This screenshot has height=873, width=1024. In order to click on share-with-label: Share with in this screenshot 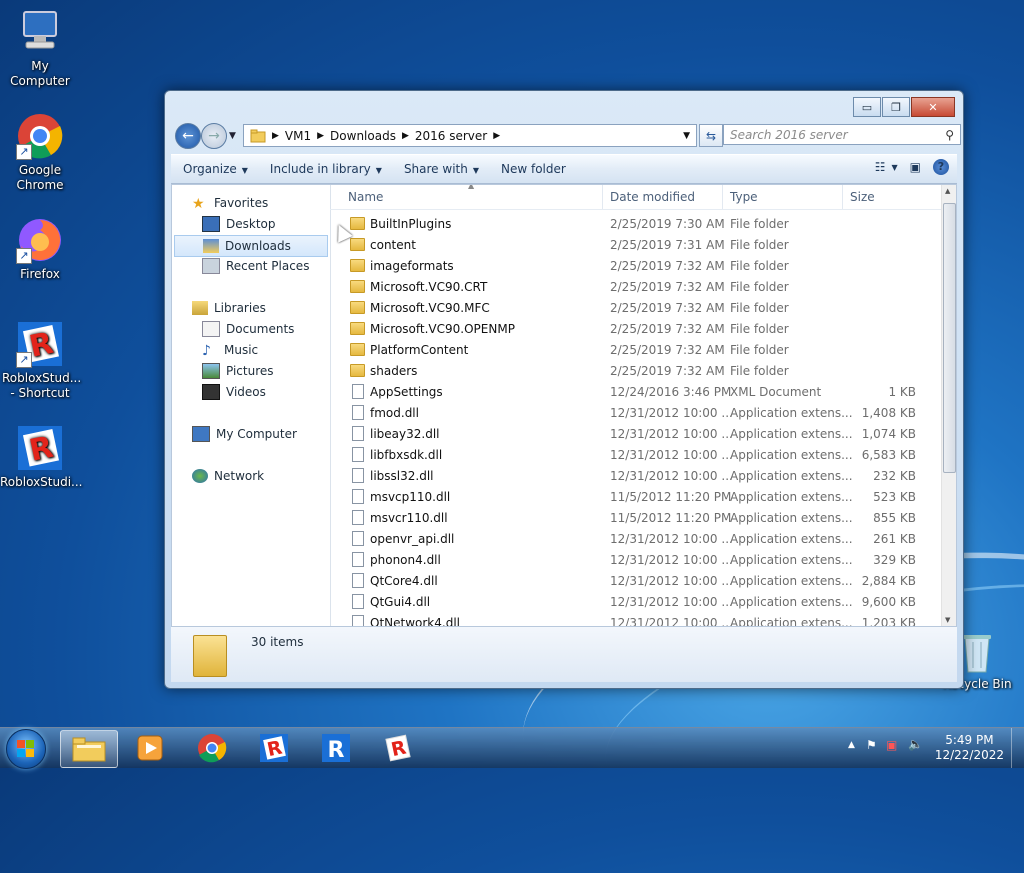, I will do `click(435, 169)`.